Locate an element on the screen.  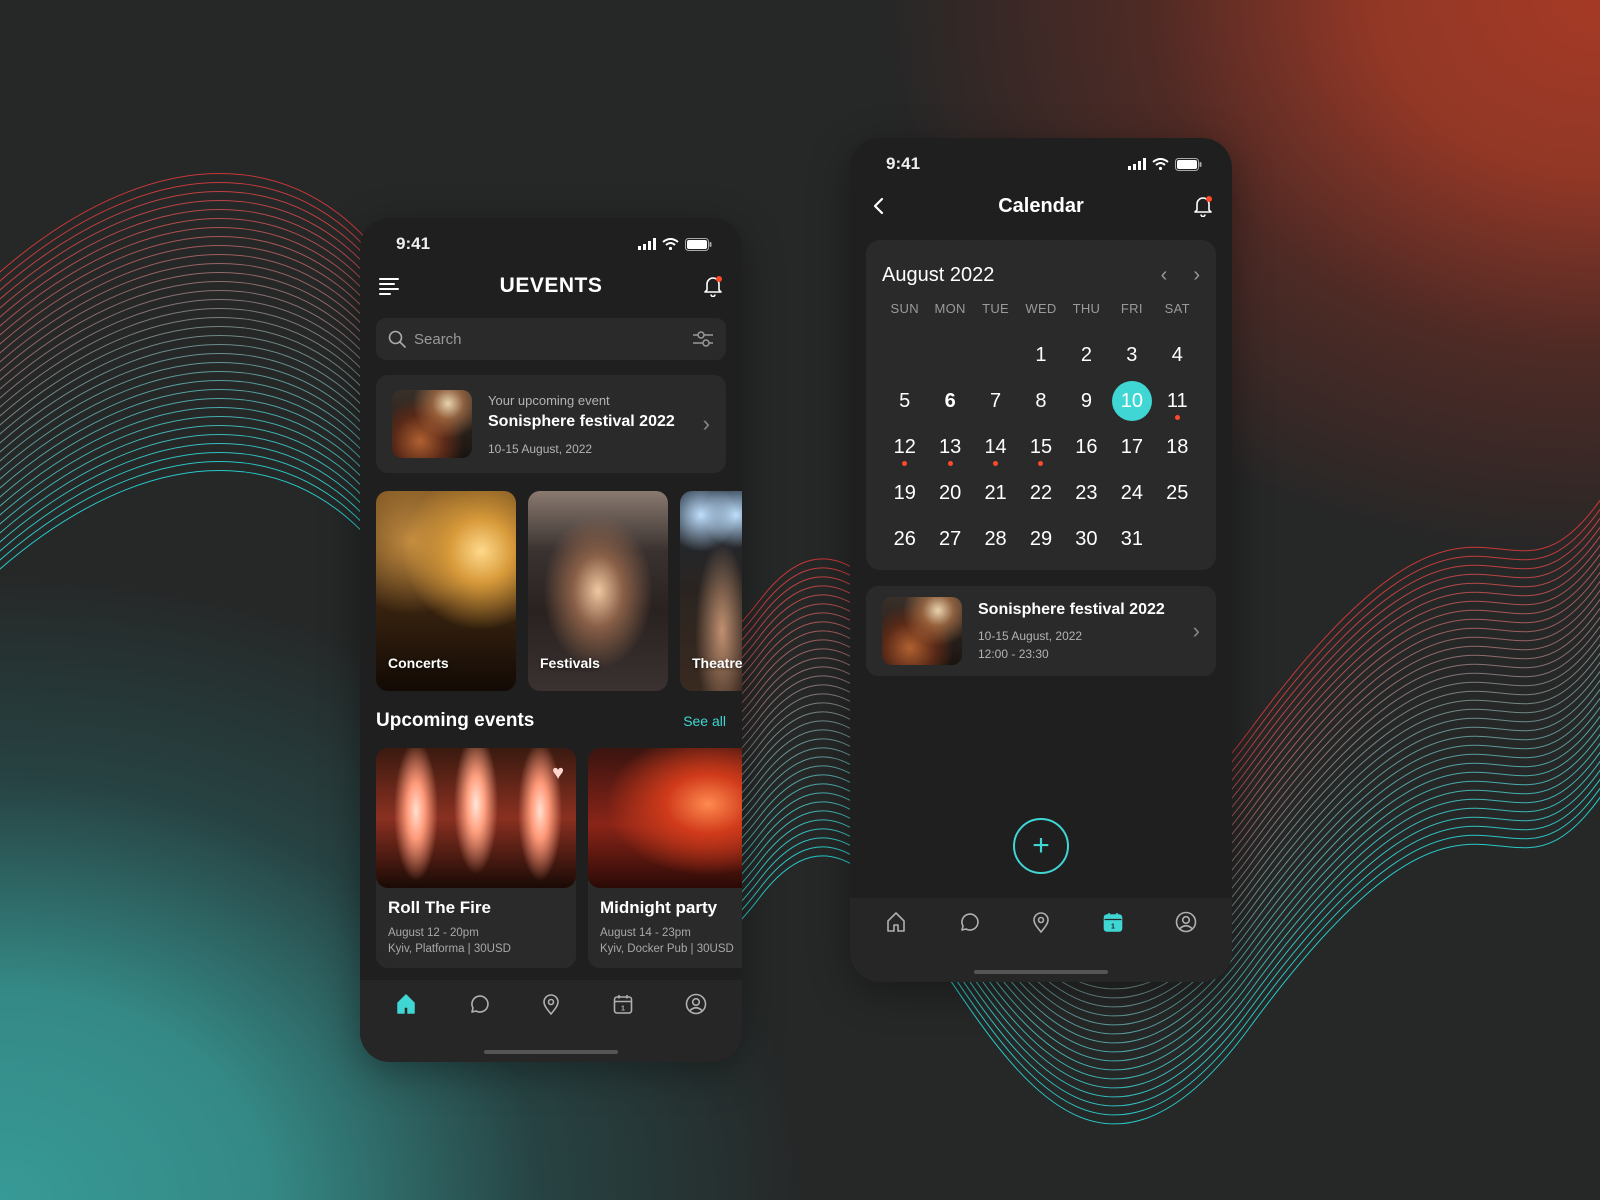
day-cell: 8 is located at coordinates (1040, 401).